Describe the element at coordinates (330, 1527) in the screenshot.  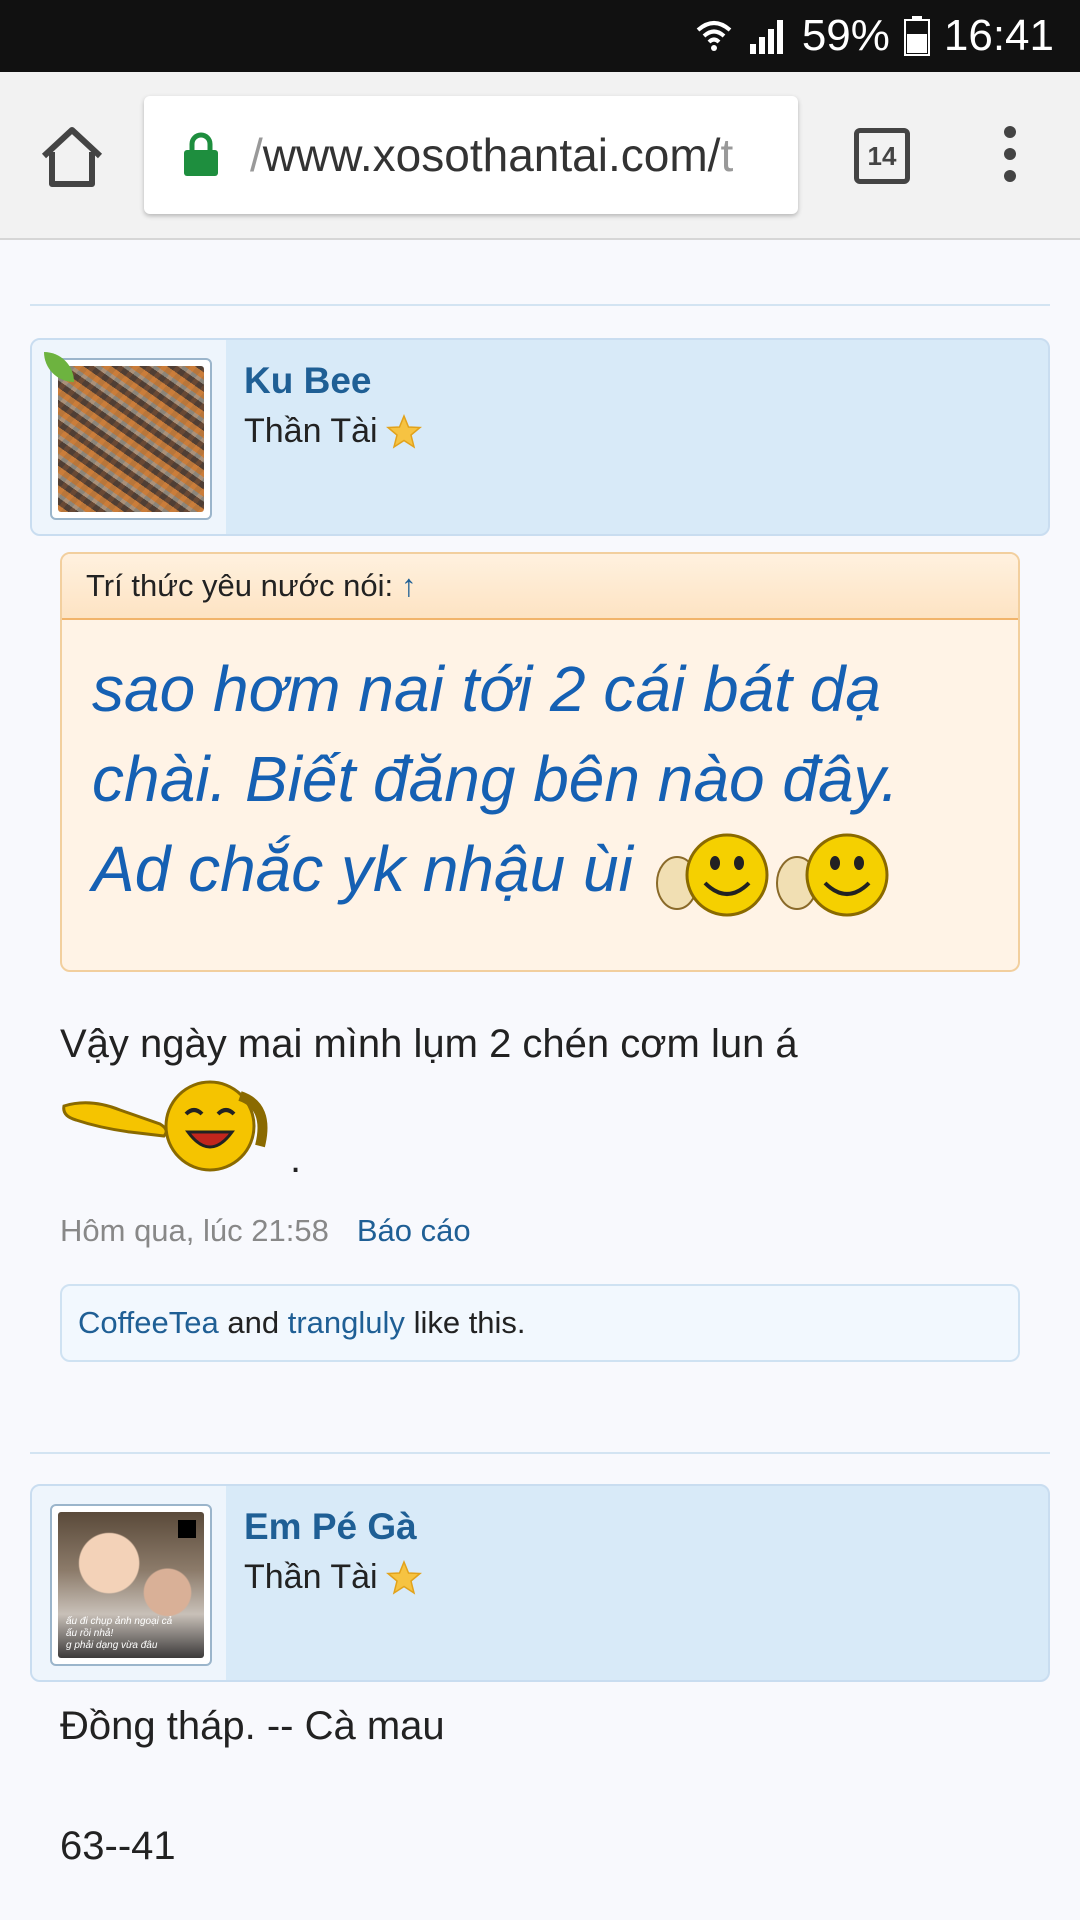
I see `username-link: Em Pé Gà` at that location.